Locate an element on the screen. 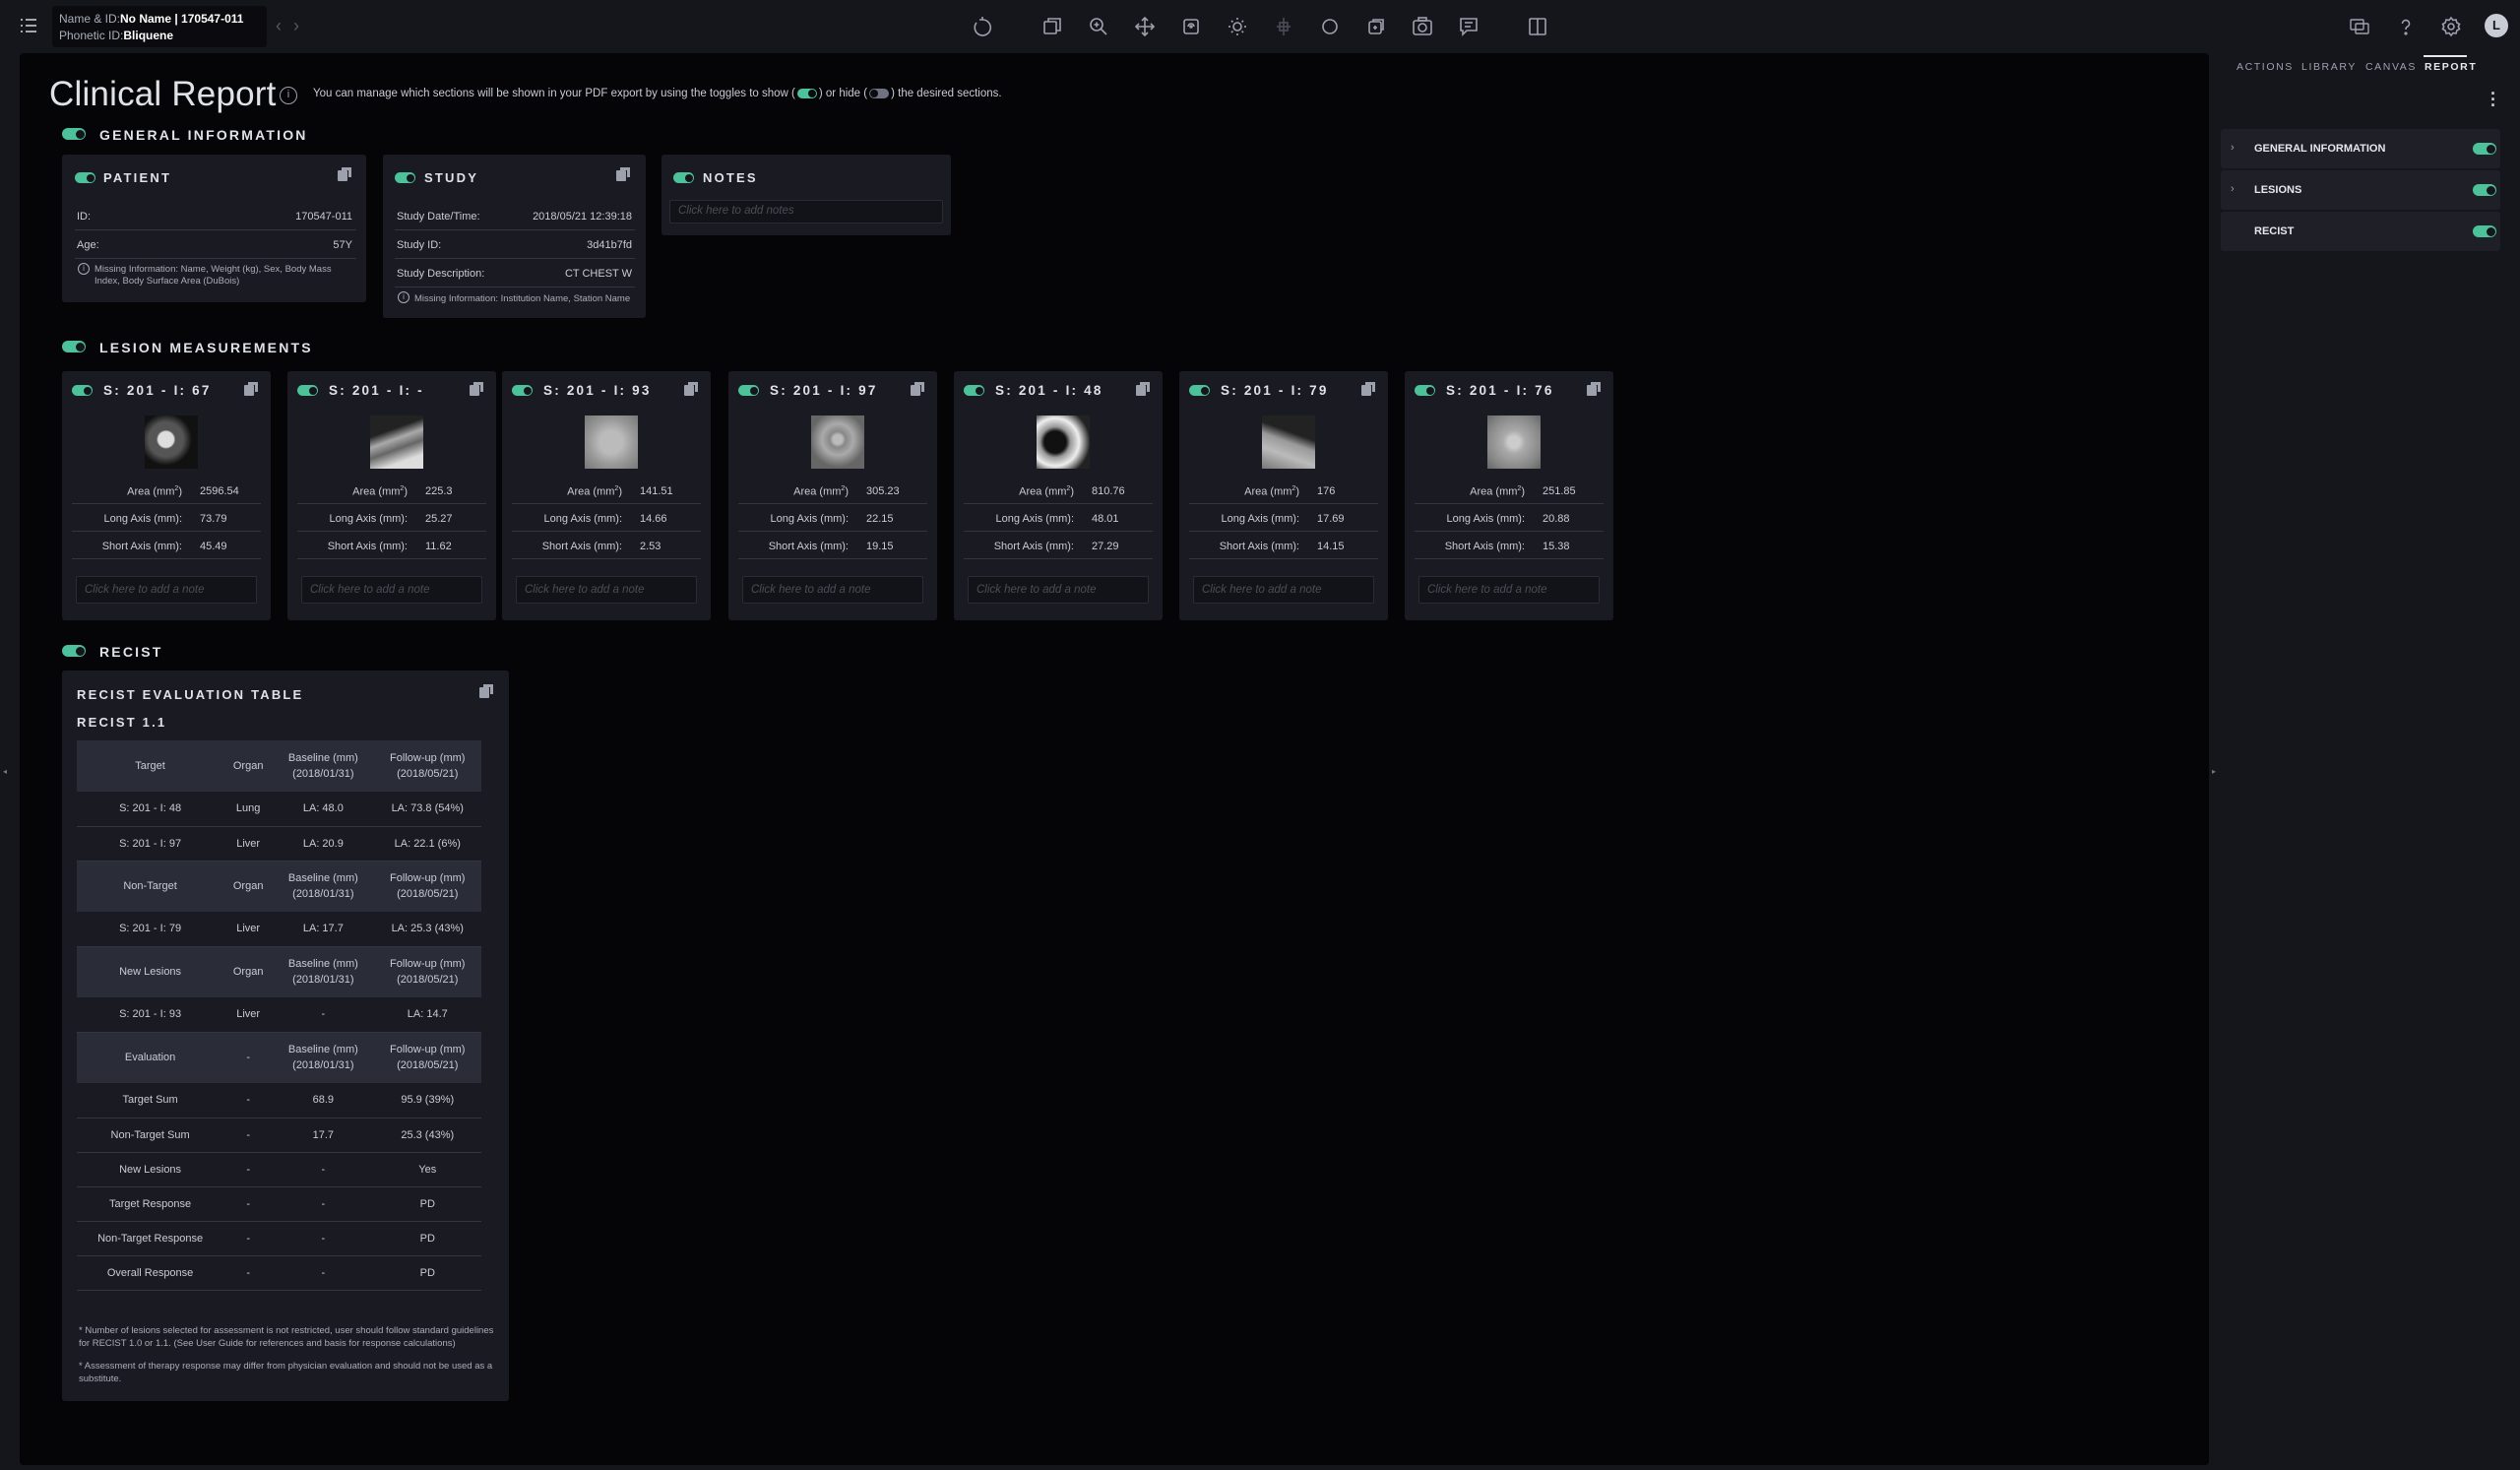 This screenshot has height=1470, width=2520. camera-icon is located at coordinates (1422, 26).